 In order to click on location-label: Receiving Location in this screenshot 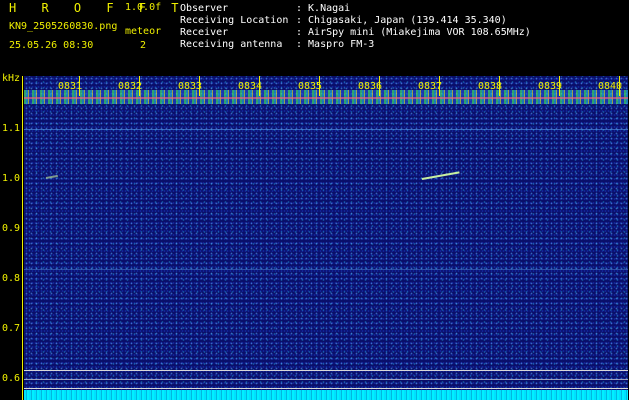, I will do `click(234, 20)`.